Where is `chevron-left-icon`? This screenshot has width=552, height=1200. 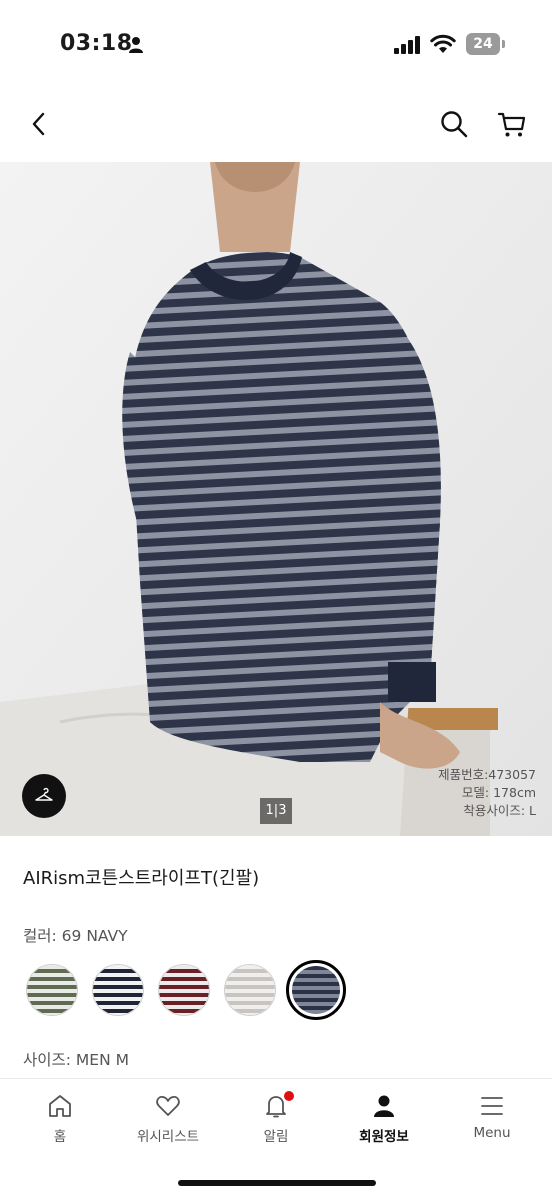
chevron-left-icon is located at coordinates (38, 124).